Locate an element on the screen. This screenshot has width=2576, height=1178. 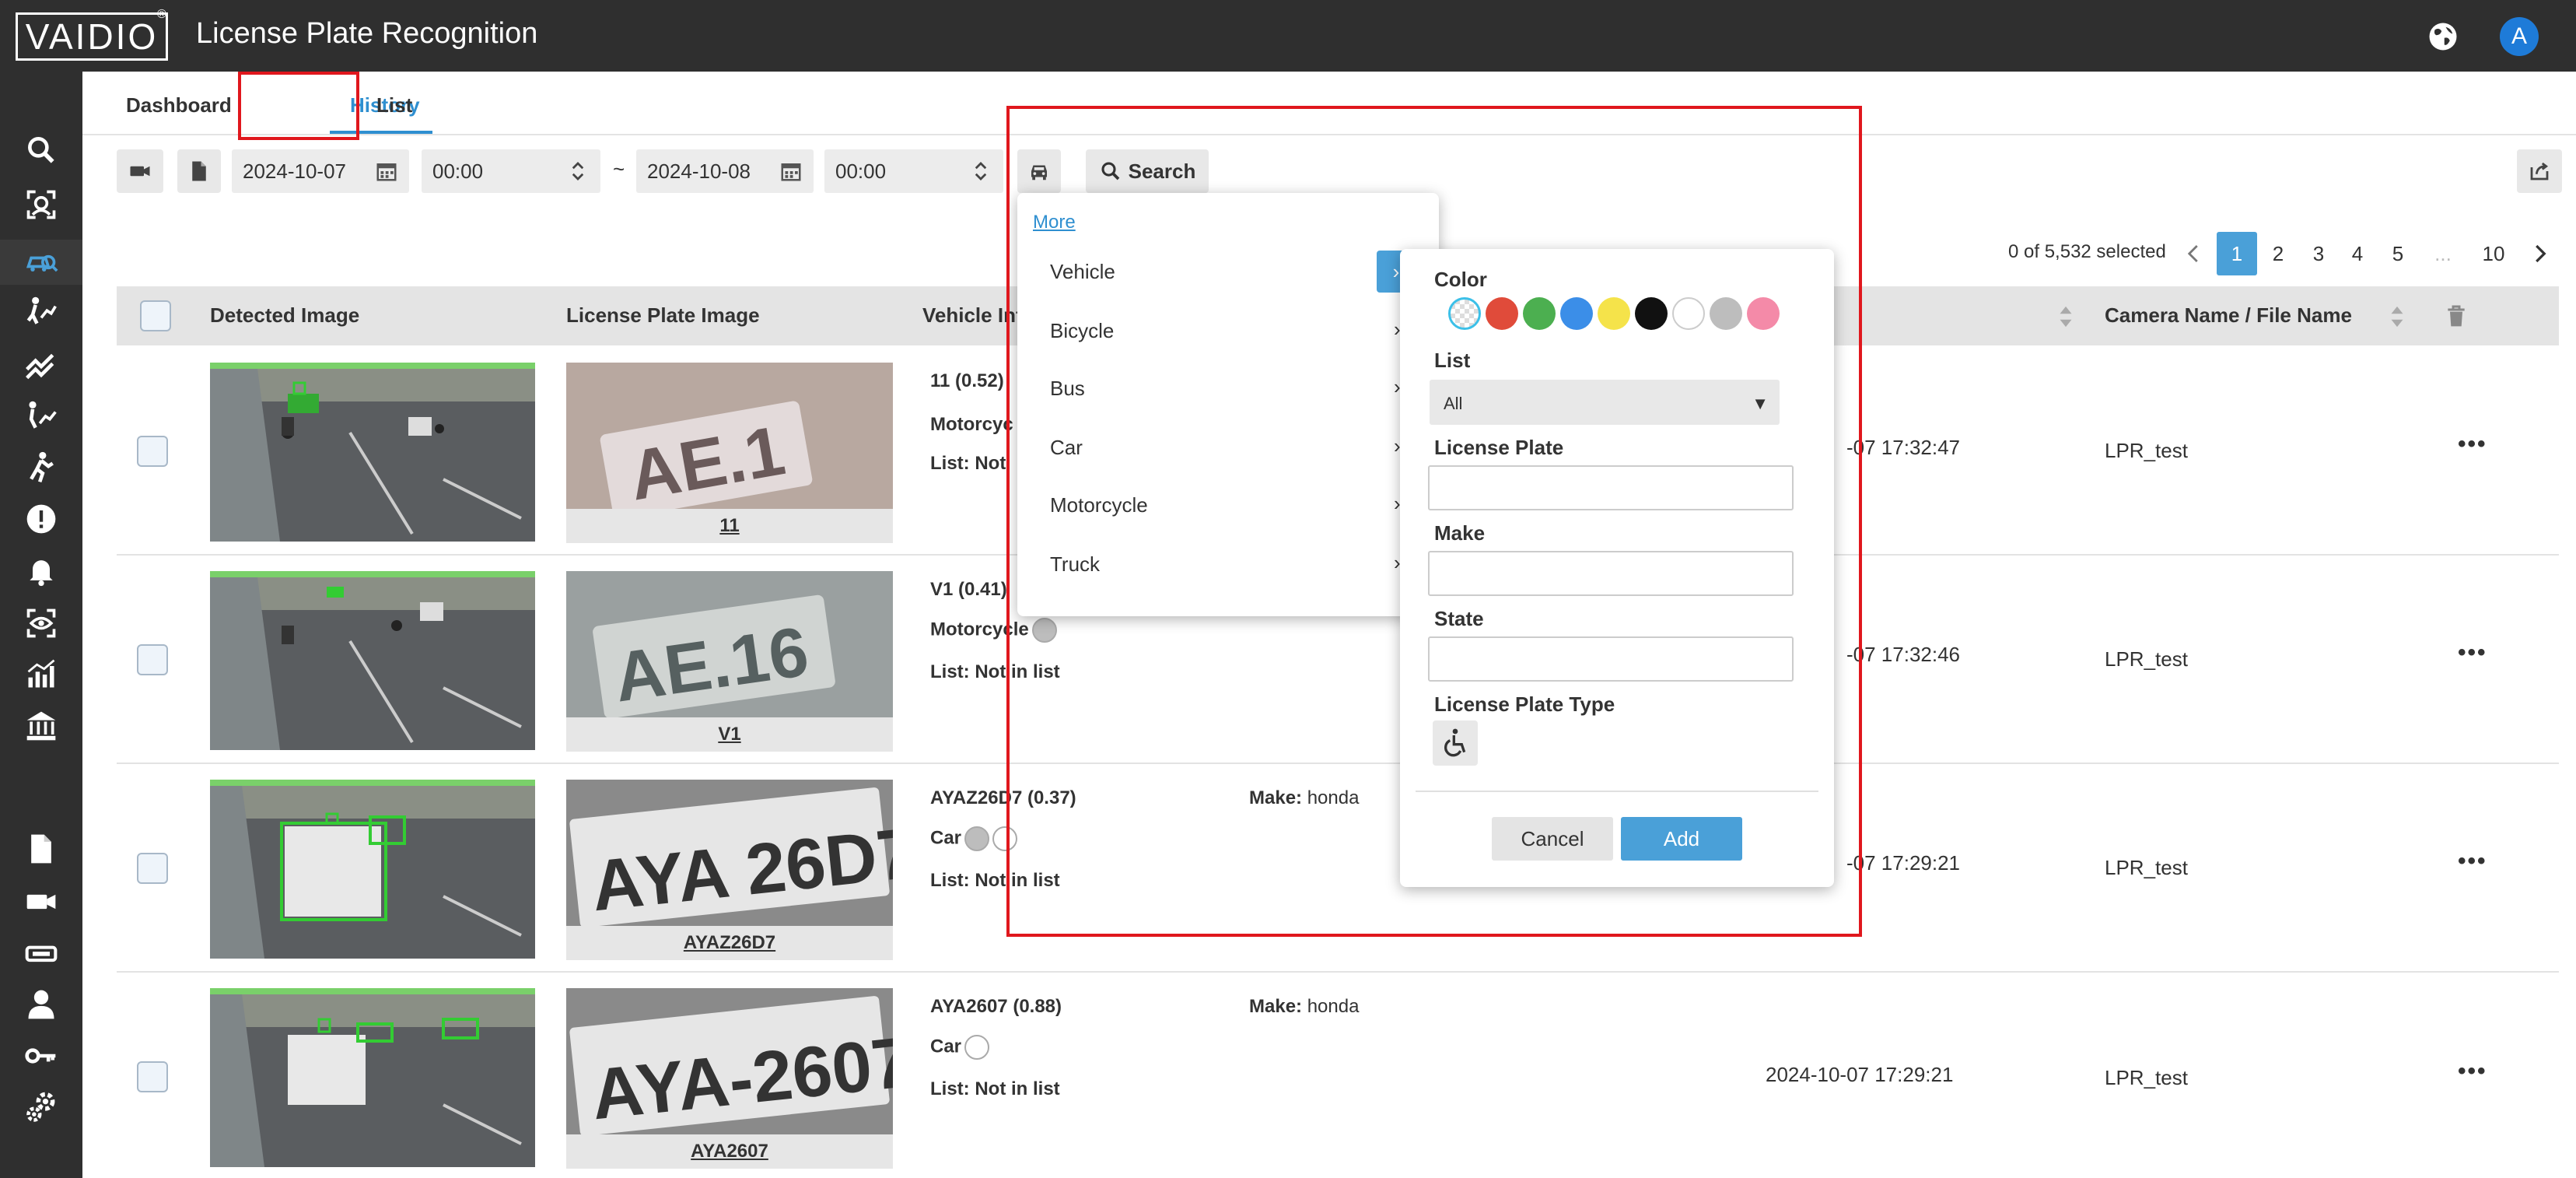
history-tab-highlight is located at coordinates (299, 106).